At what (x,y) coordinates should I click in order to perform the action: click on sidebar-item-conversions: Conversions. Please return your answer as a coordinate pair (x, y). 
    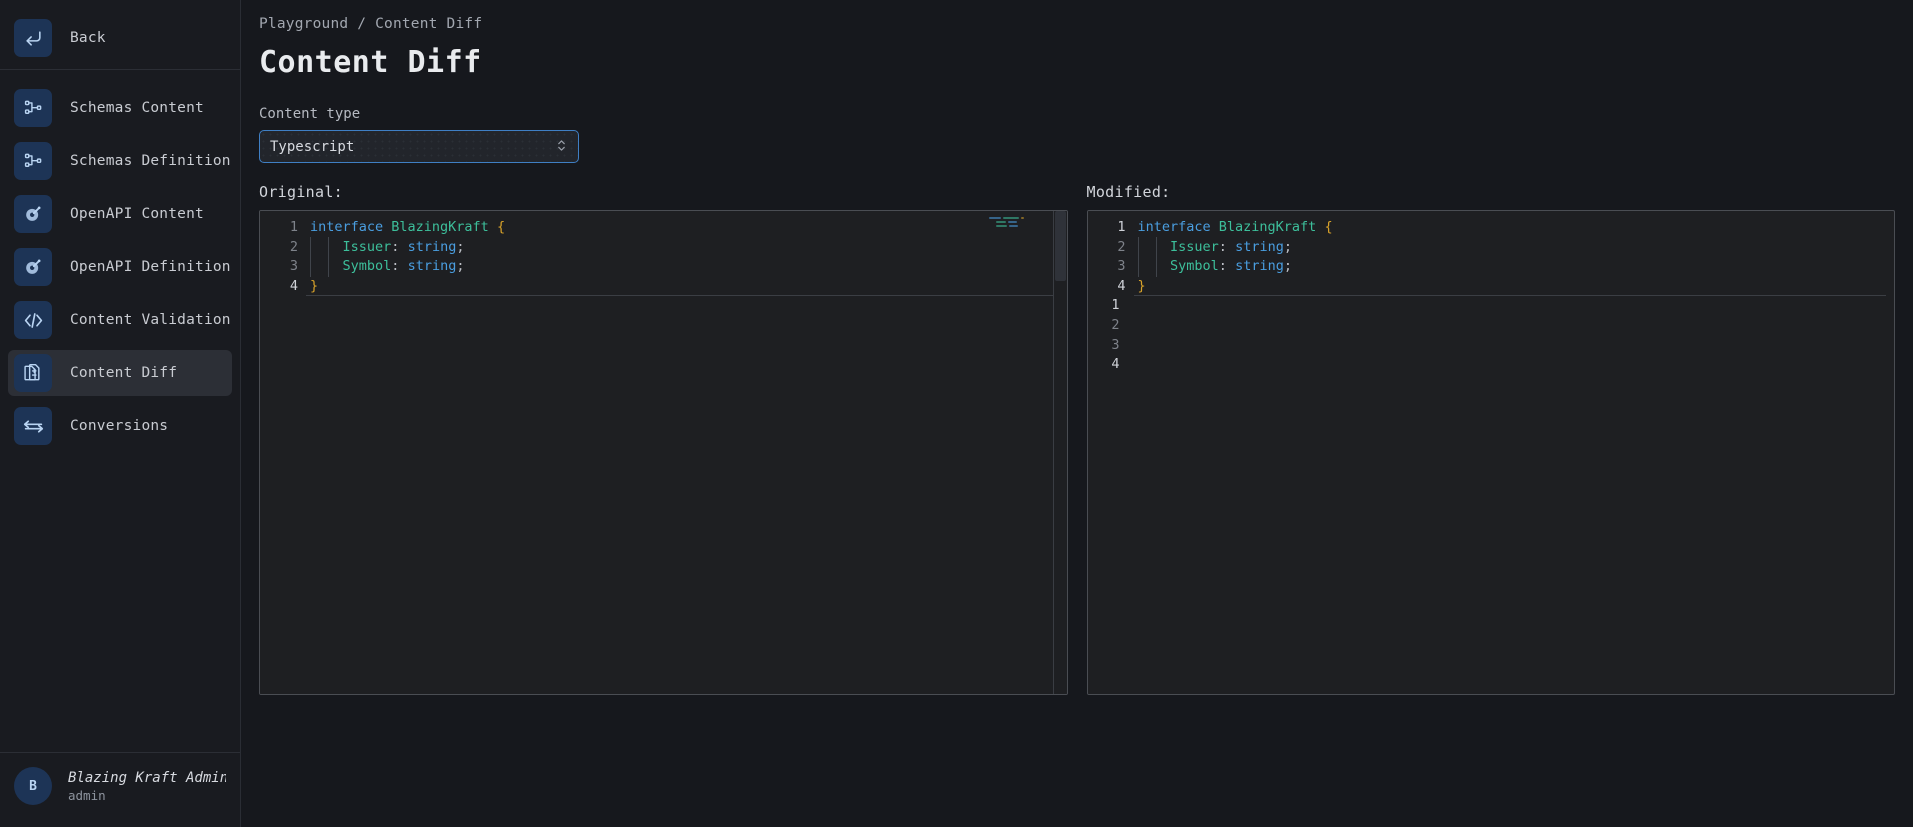
    Looking at the image, I should click on (120, 426).